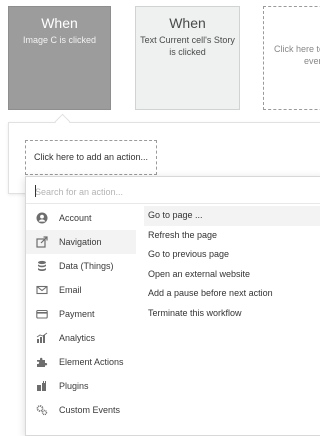 This screenshot has height=436, width=320. What do you see at coordinates (74, 386) in the screenshot?
I see `category-label: Plugins` at bounding box center [74, 386].